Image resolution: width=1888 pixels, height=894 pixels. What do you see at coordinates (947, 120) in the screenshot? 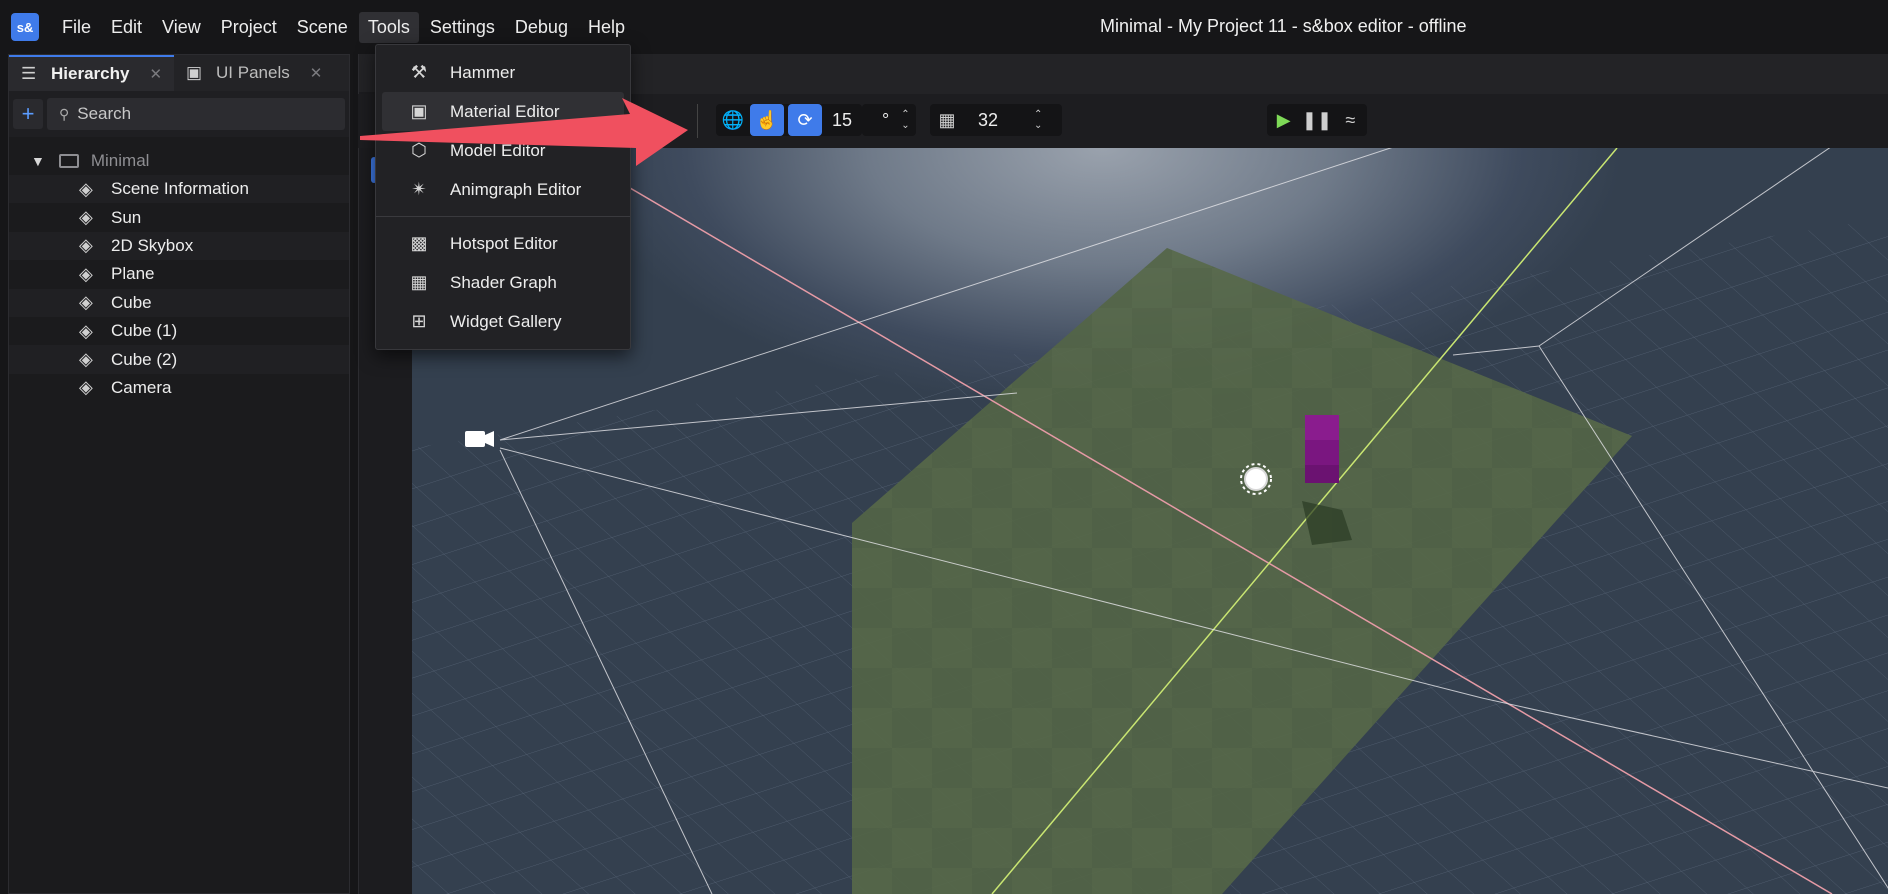
I see `grid-icon: ▦` at bounding box center [947, 120].